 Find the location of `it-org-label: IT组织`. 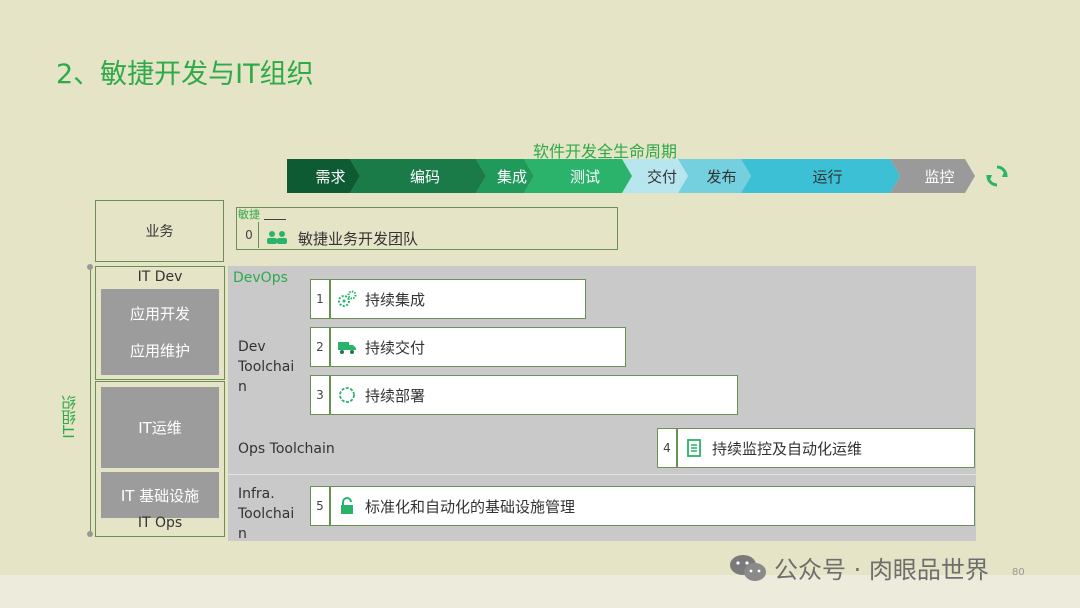

it-org-label: IT组织 is located at coordinates (69, 417).